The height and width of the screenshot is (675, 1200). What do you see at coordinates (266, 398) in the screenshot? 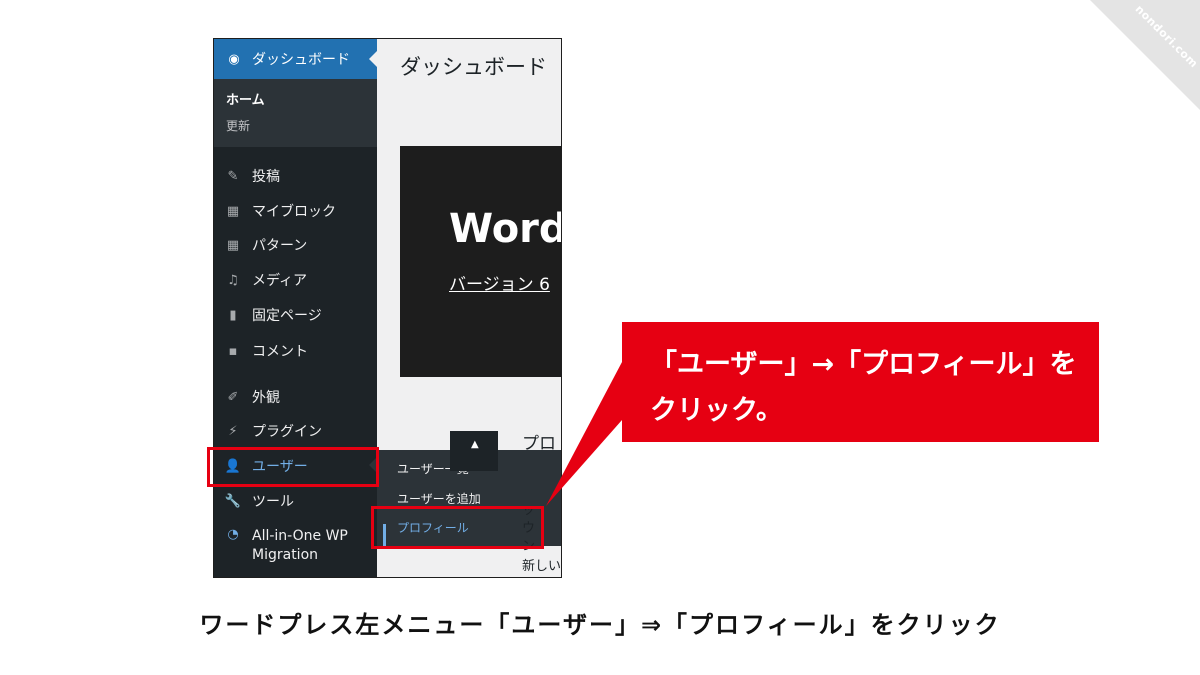
I see `sidebar-item-label: 外観` at bounding box center [266, 398].